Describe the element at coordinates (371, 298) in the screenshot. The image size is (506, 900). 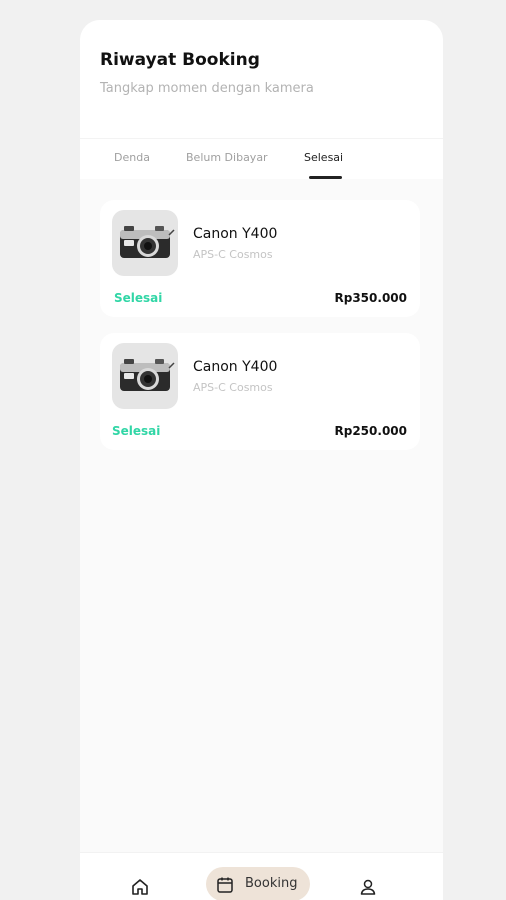
I see `price: Rp350.000` at that location.